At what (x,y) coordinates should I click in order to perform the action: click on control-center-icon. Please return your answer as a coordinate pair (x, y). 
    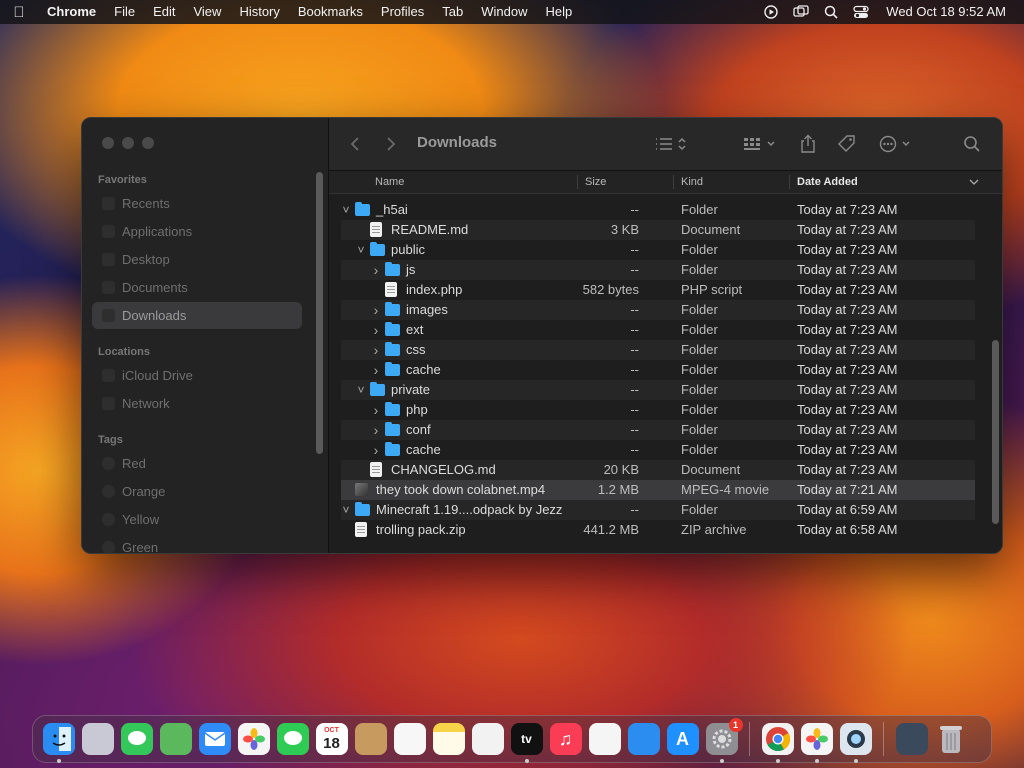
    Looking at the image, I should click on (861, 12).